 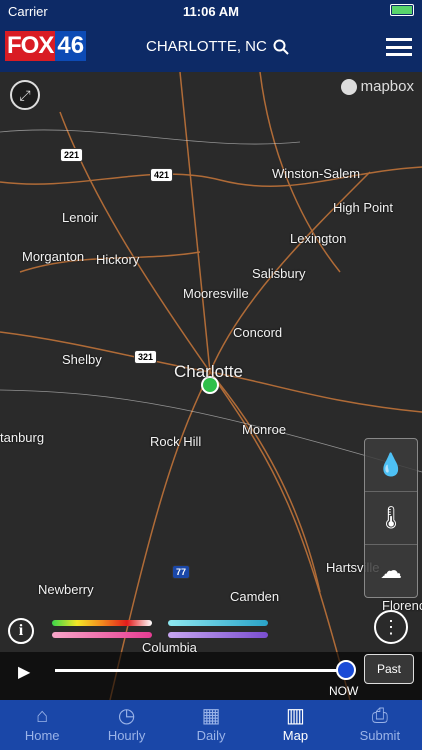 I want to click on city-label: Lexington, so click(x=318, y=238).